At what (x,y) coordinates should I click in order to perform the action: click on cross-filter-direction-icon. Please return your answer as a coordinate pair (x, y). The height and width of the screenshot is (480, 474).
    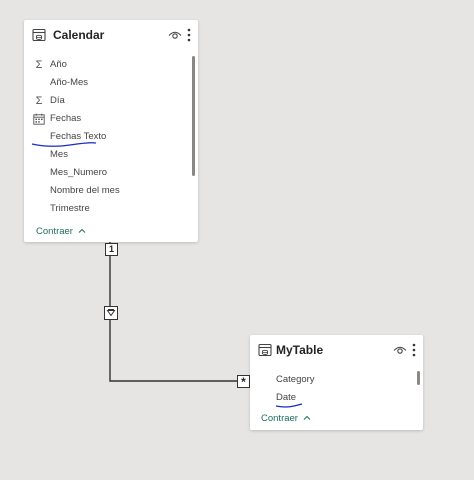
    Looking at the image, I should click on (111, 313).